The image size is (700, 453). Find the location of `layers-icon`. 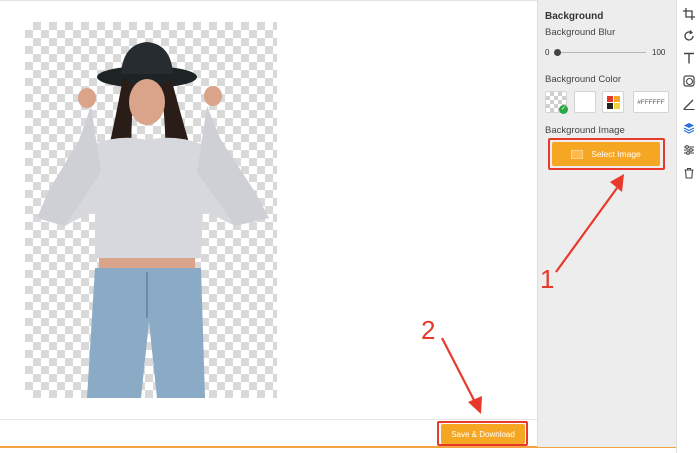

layers-icon is located at coordinates (689, 128).